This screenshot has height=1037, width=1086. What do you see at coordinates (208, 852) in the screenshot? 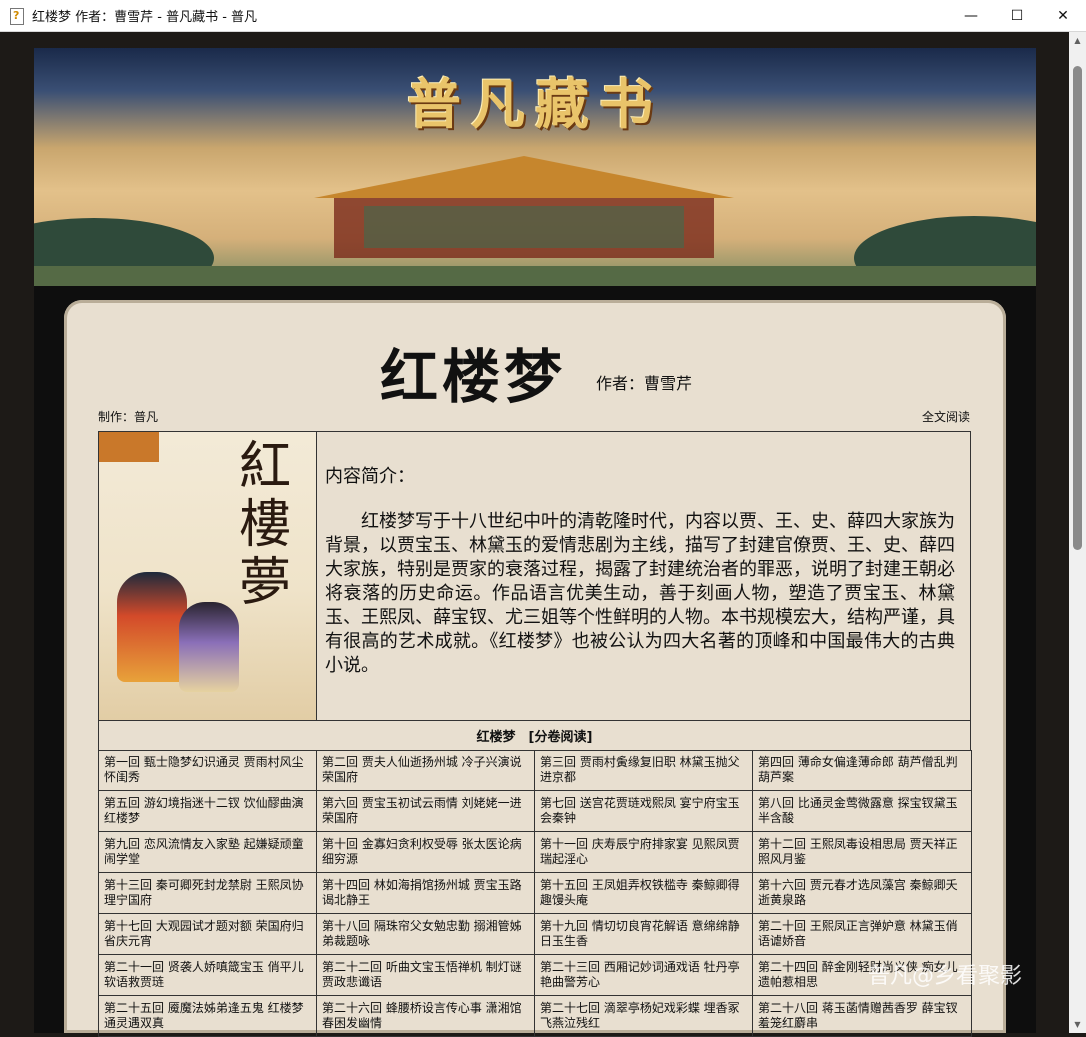
I see `chapter-link: 第九回 恋风流情友入家塾 起嫌疑顽童闹学堂` at bounding box center [208, 852].